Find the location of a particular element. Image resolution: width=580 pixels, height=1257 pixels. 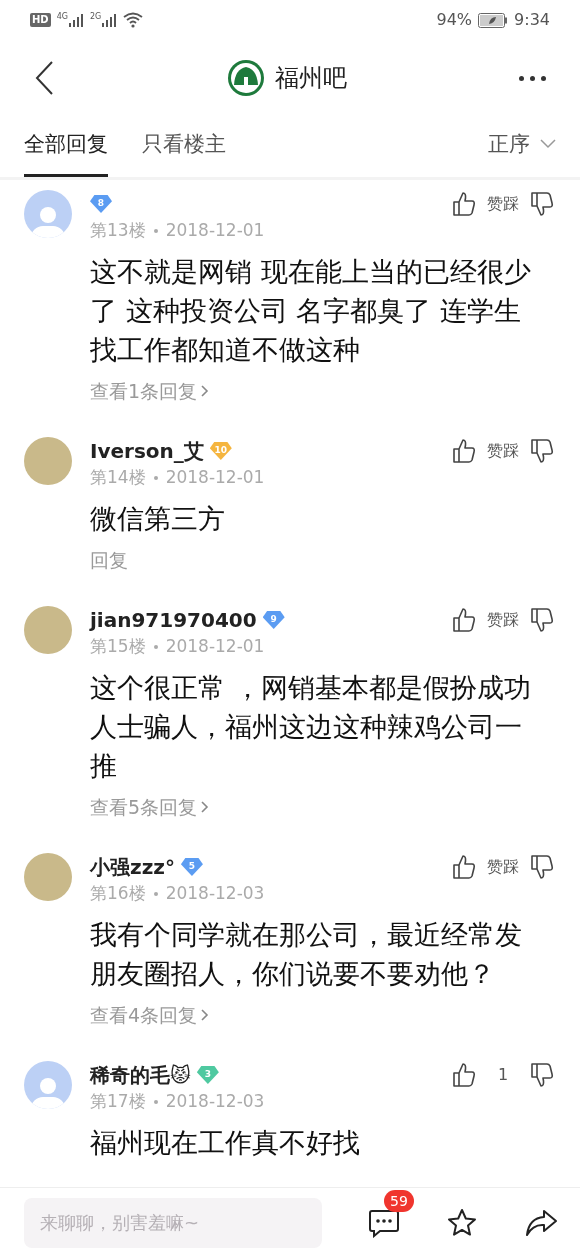

username: 小强zzz° is located at coordinates (132, 867).